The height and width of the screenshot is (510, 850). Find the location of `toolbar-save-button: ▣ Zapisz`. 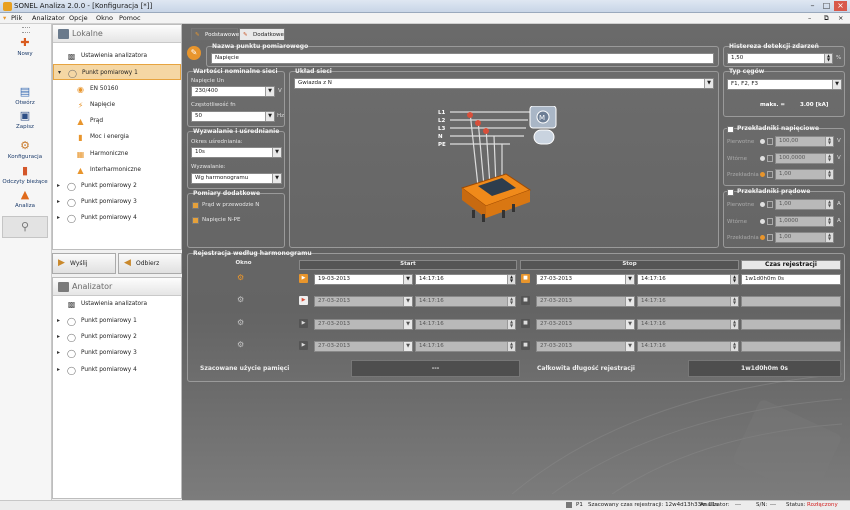

toolbar-save-button: ▣ Zapisz is located at coordinates (25, 124).